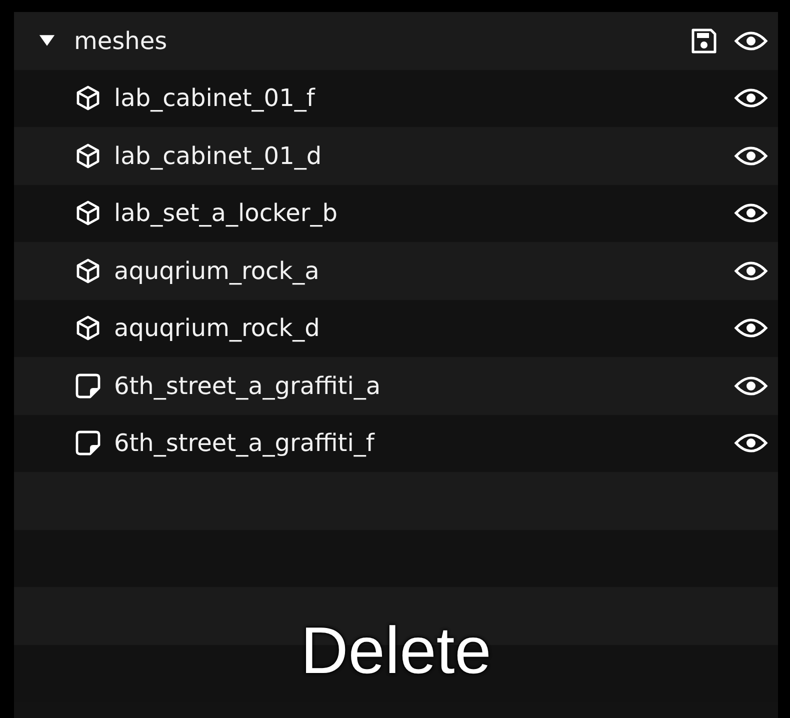 The image size is (790, 718). What do you see at coordinates (215, 98) in the screenshot?
I see `item-label: lab_cabinet_01_f` at bounding box center [215, 98].